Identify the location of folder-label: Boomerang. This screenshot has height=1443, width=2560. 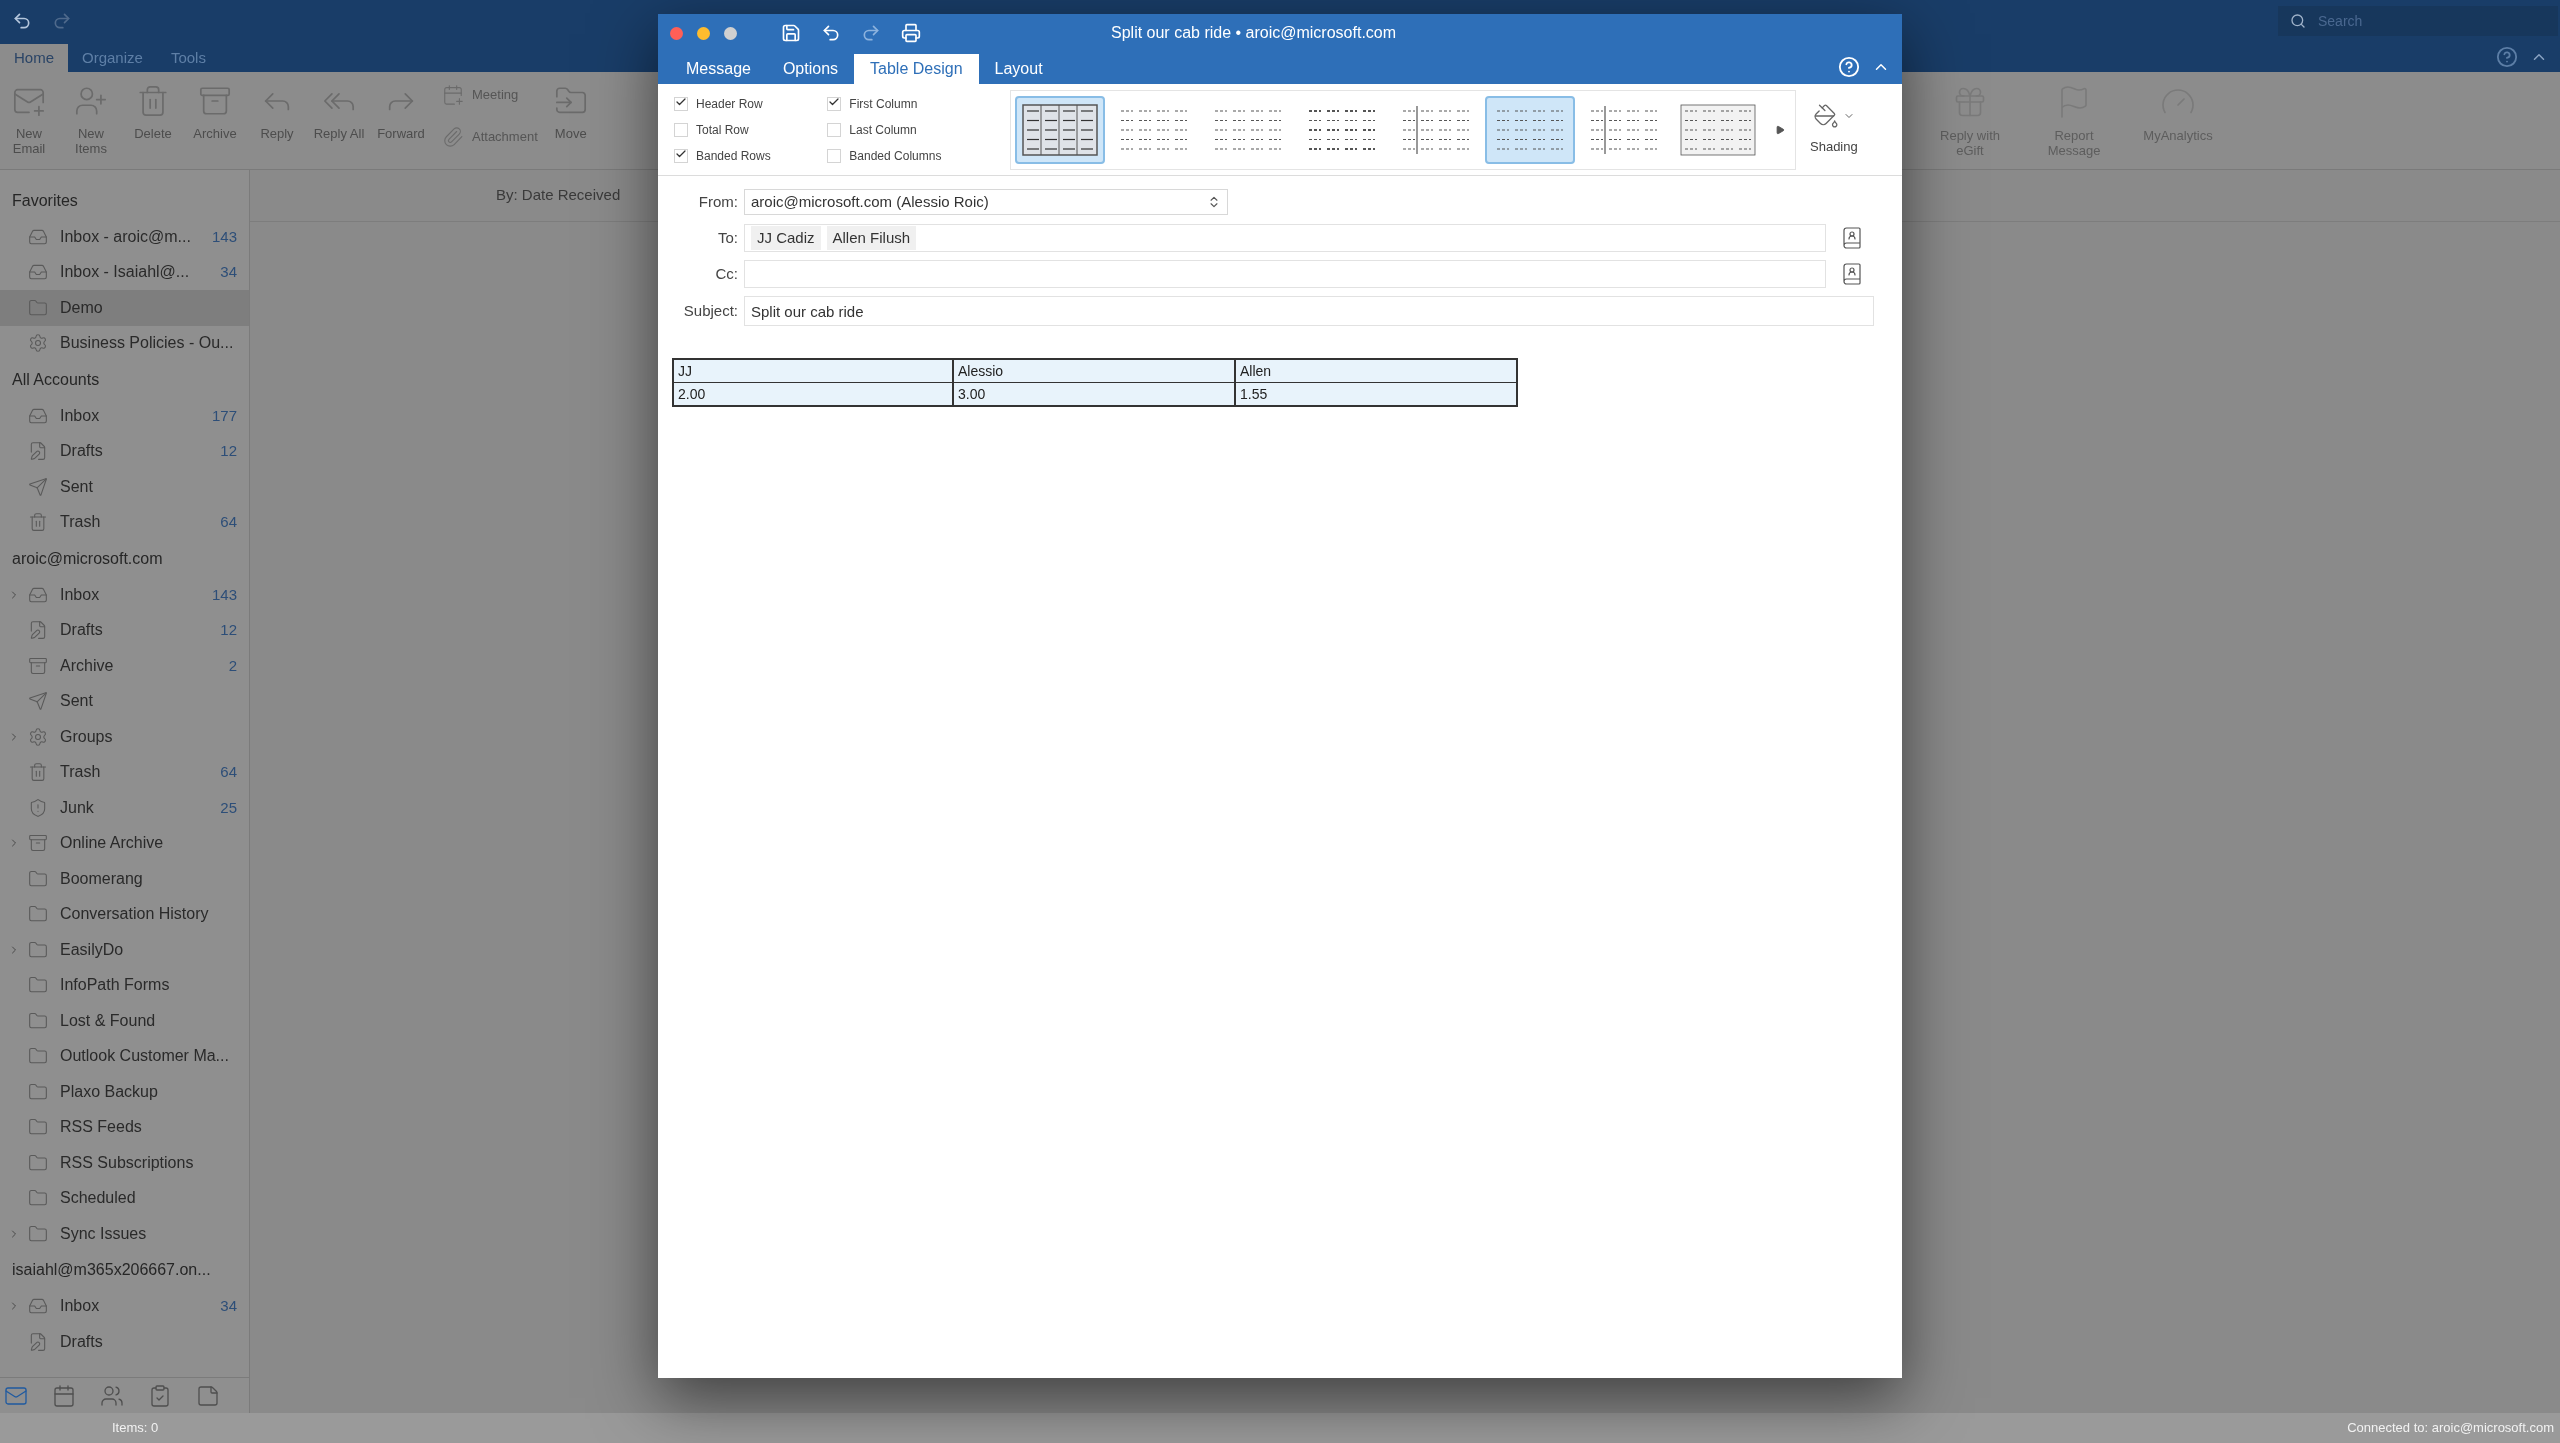
(101, 878).